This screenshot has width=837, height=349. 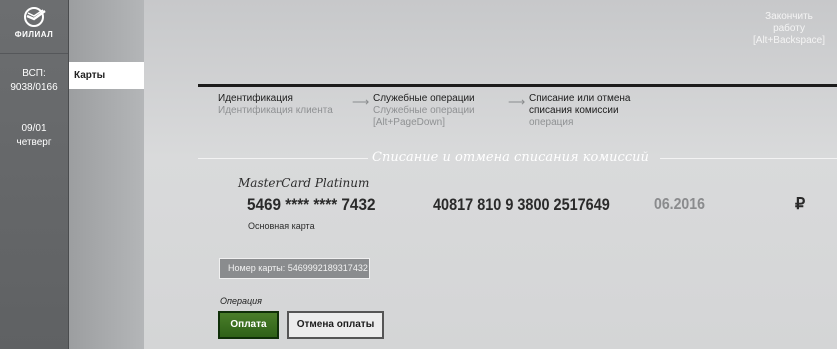 What do you see at coordinates (283, 158) in the screenshot?
I see `section-line-left` at bounding box center [283, 158].